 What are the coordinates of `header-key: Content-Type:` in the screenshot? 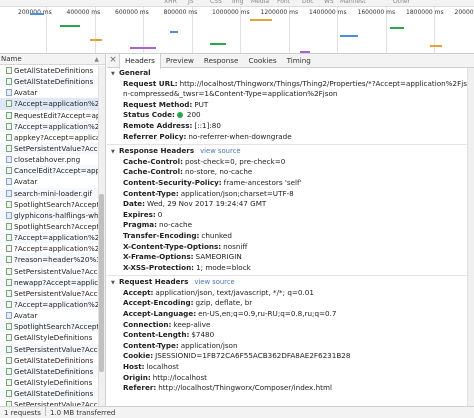 It's located at (151, 345).